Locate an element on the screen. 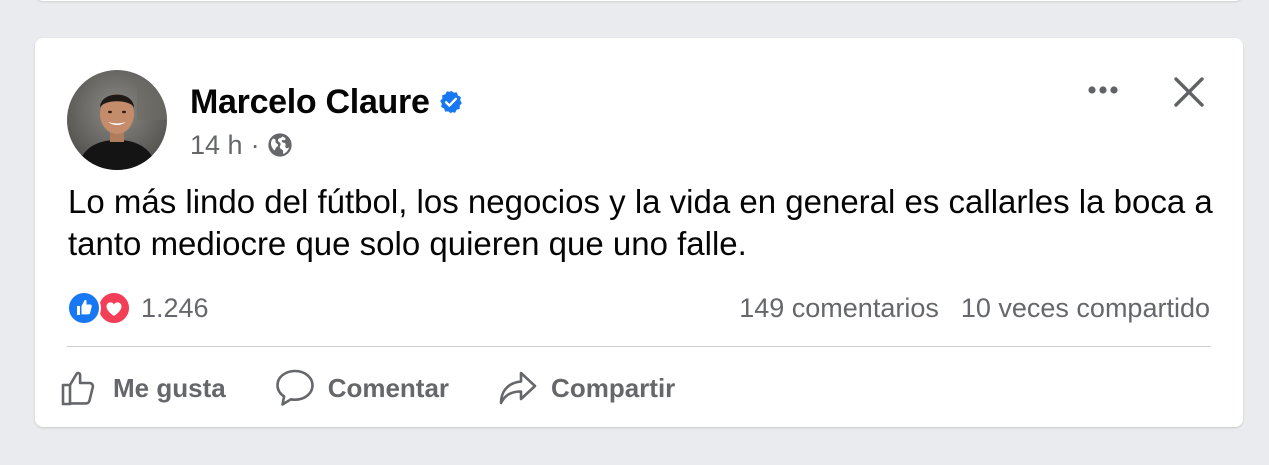  post-actions: Me gusta Comentar Compartir is located at coordinates (367, 388).